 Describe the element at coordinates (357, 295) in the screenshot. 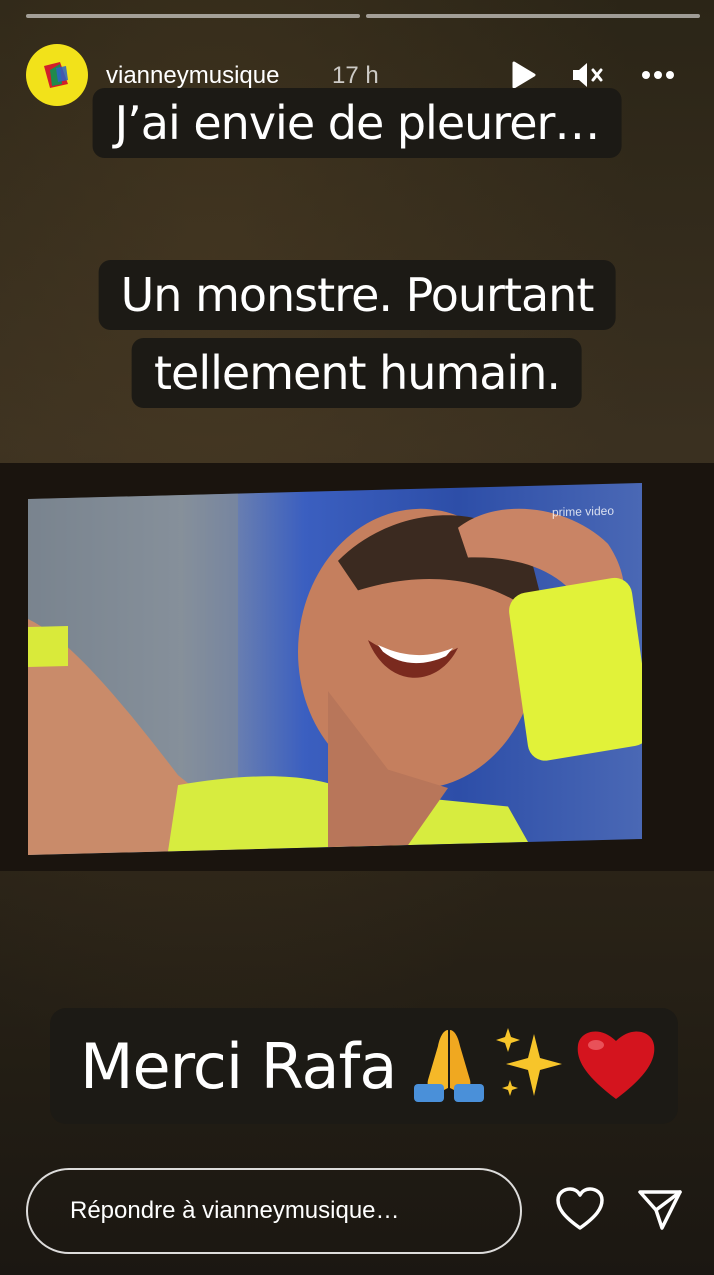

I see `caption-line: Un monstre. Pourtant` at that location.